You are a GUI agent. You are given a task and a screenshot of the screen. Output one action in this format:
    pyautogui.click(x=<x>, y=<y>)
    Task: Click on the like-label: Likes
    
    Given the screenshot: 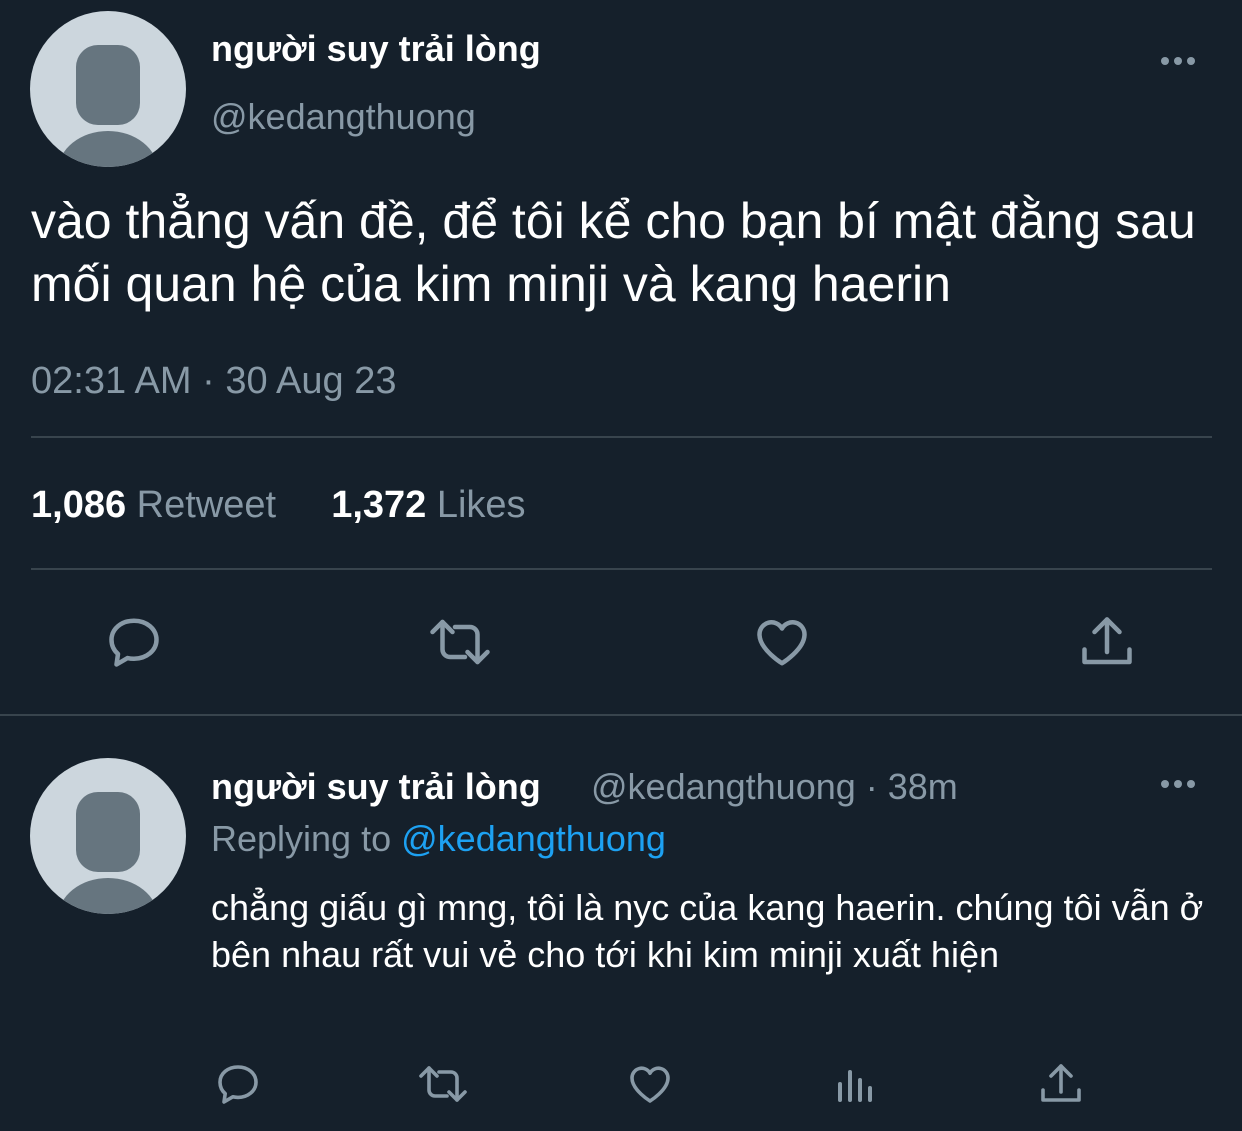 What is the action you would take?
    pyautogui.click(x=481, y=505)
    